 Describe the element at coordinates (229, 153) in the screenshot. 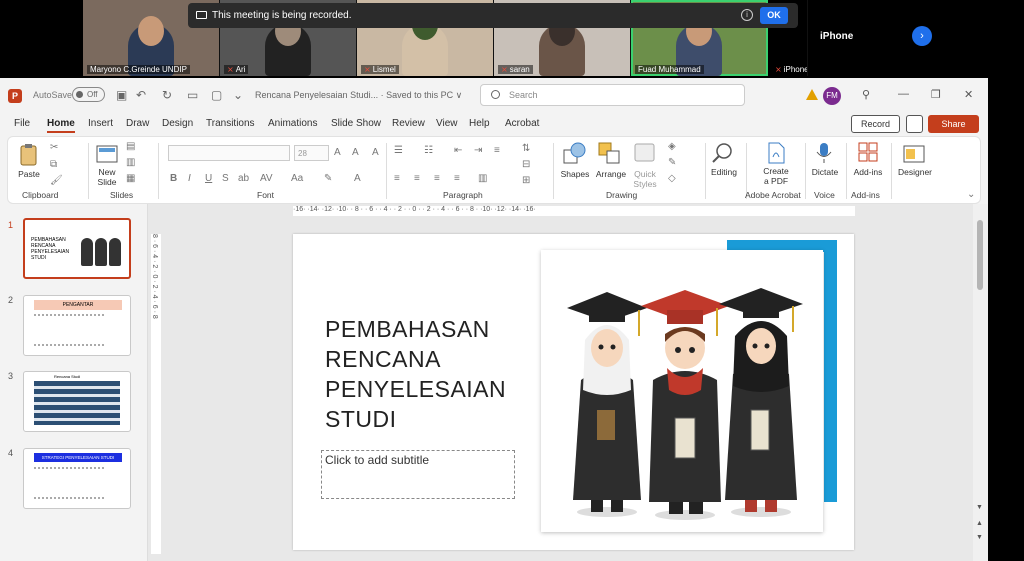

I see `font-family-select` at that location.